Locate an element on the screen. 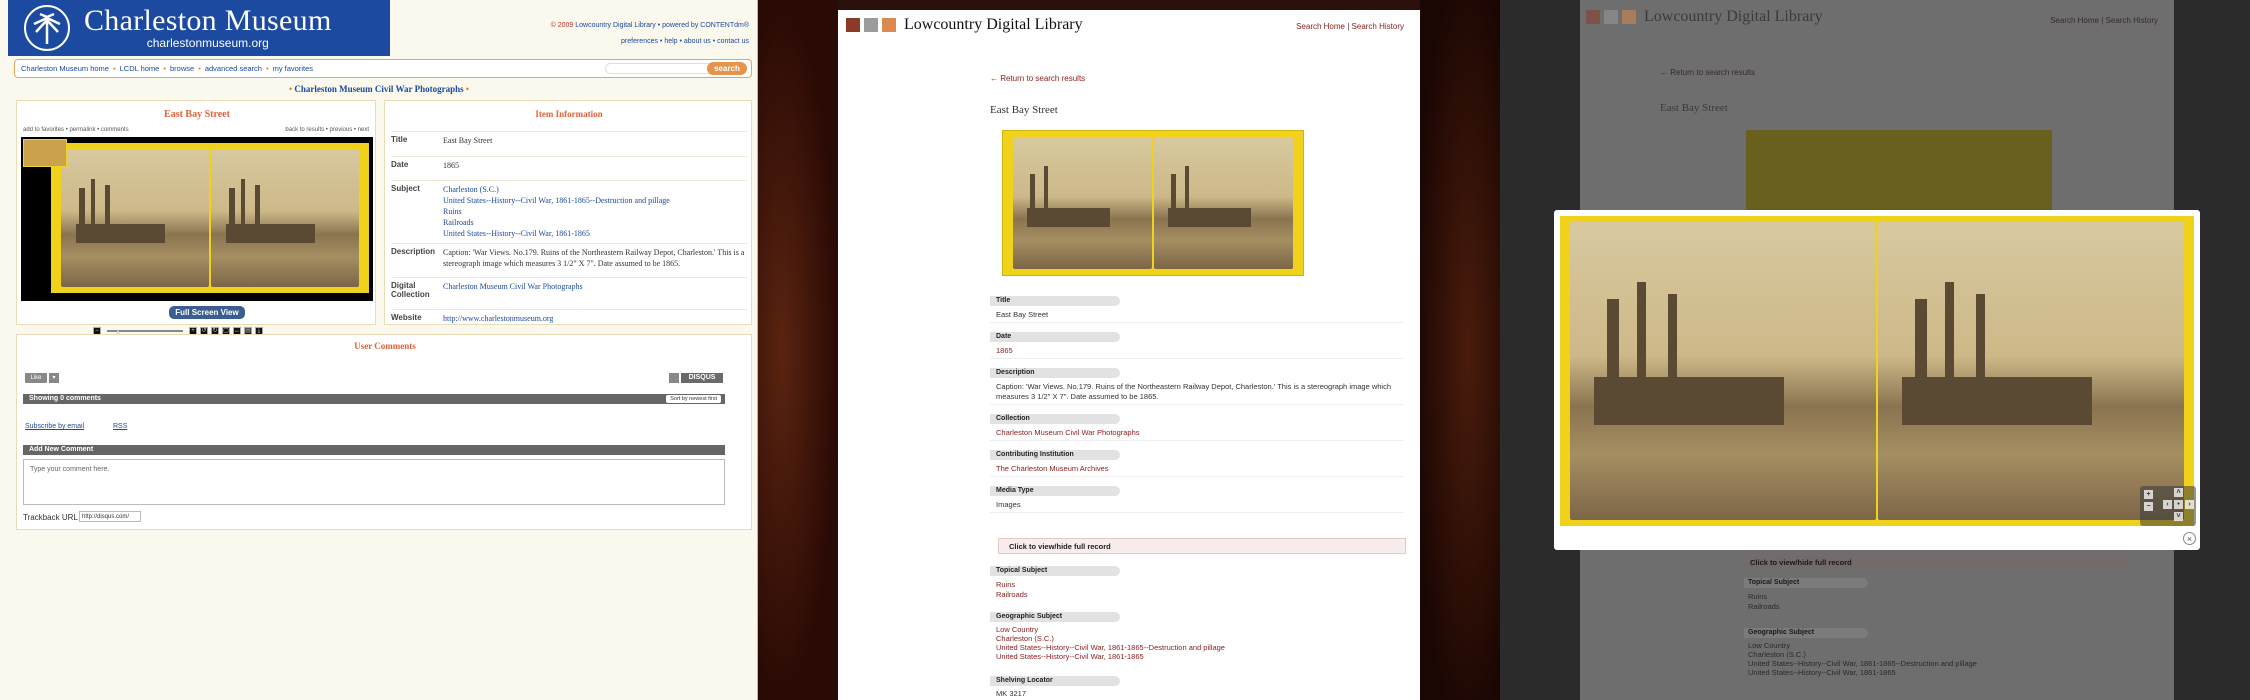 This screenshot has height=700, width=2250. pan-left-icon: ‹ is located at coordinates (2167, 504).